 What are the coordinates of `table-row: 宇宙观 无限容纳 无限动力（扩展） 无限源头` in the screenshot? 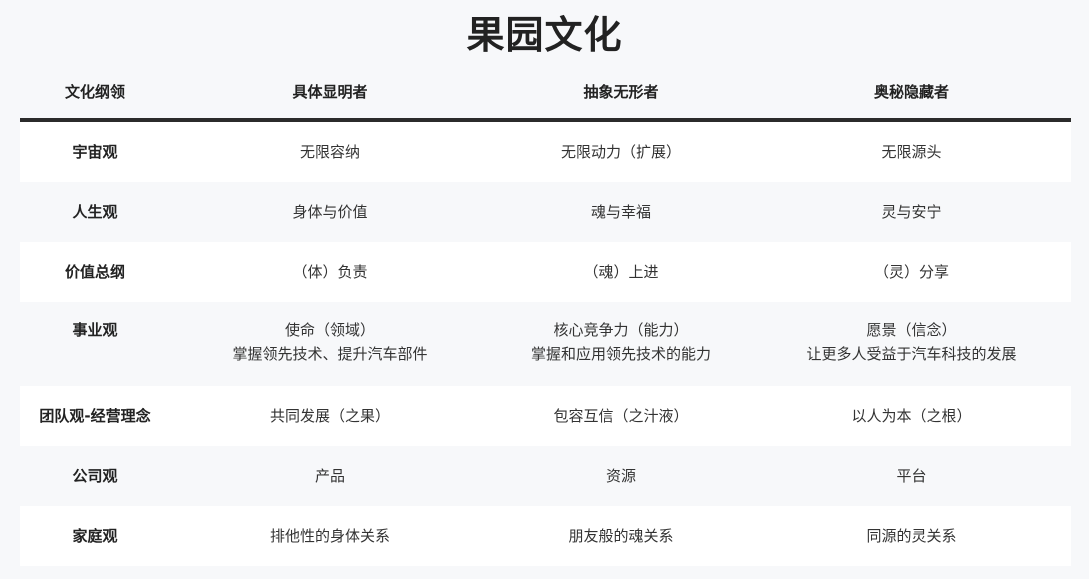 It's located at (545, 152).